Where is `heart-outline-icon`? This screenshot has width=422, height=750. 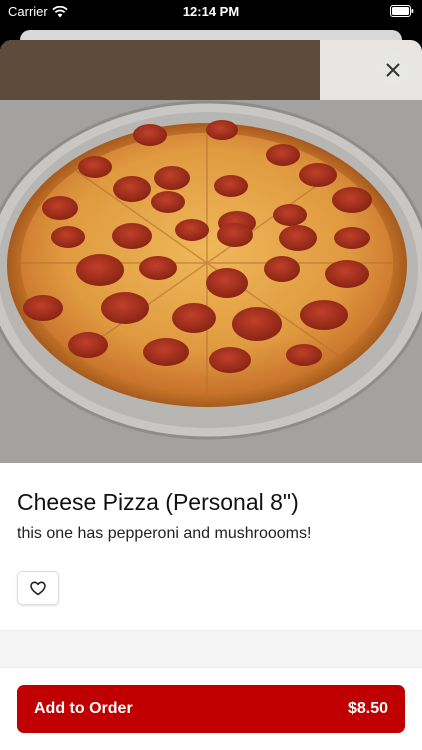 heart-outline-icon is located at coordinates (38, 588).